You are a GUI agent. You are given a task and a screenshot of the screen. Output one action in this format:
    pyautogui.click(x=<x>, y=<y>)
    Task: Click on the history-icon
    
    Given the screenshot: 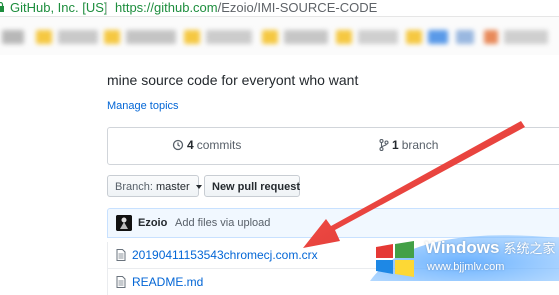 What is the action you would take?
    pyautogui.click(x=178, y=145)
    